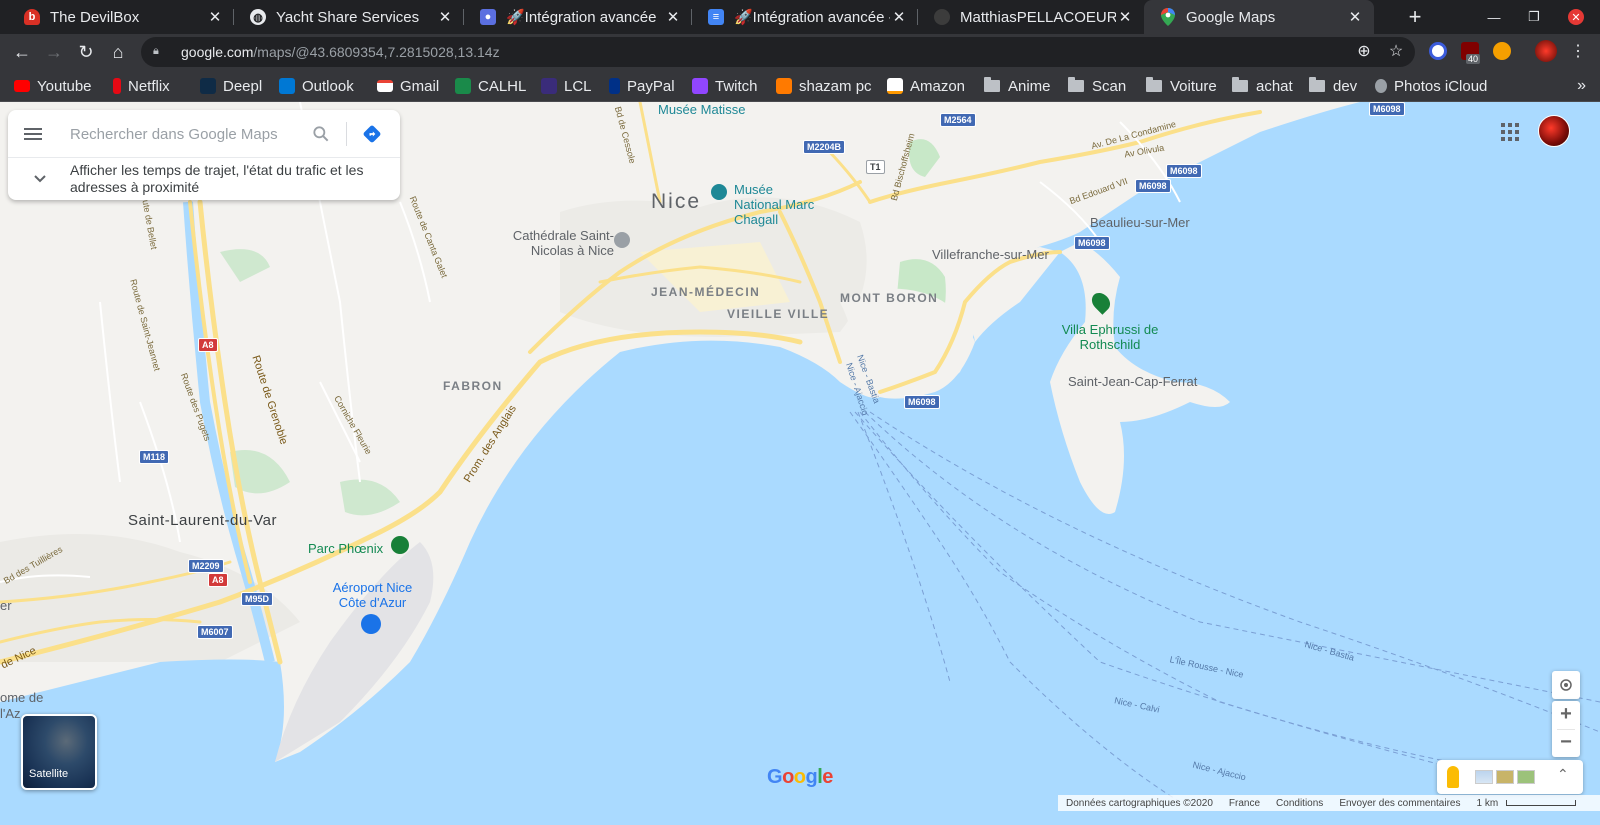 Image resolution: width=1600 pixels, height=825 pixels. What do you see at coordinates (1110, 337) in the screenshot?
I see `poi-villa-ephrussi: Villa Ephrussi de Rothschild` at bounding box center [1110, 337].